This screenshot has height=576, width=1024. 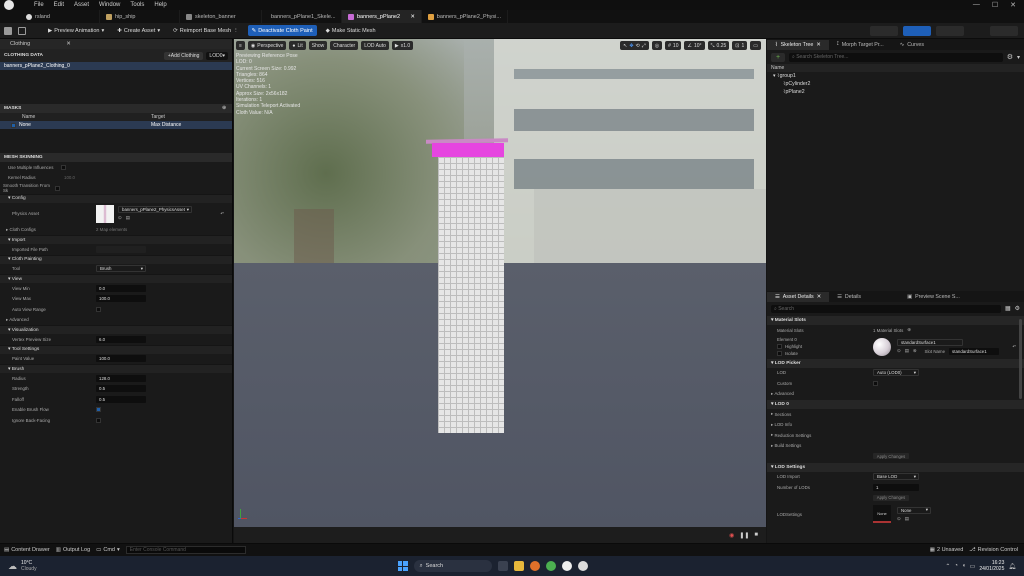 I want to click on reduction-settings-row: ▸ Reduction Settings, so click(x=895, y=435).